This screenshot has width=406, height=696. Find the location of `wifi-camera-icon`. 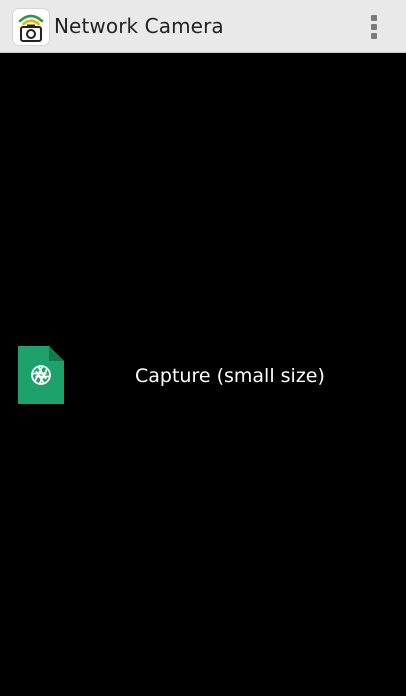

wifi-camera-icon is located at coordinates (31, 27).